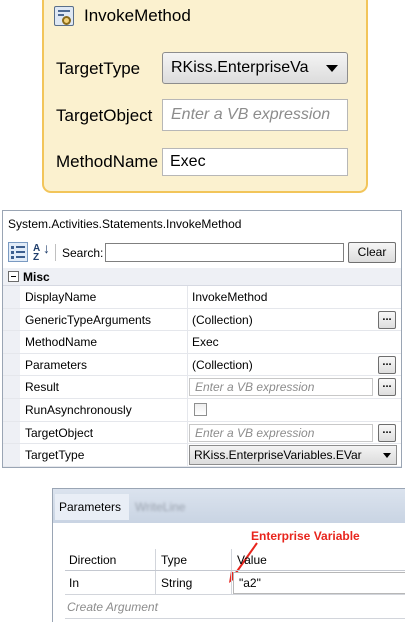  Describe the element at coordinates (78, 409) in the screenshot. I see `property-name: RunAsynchronously` at that location.